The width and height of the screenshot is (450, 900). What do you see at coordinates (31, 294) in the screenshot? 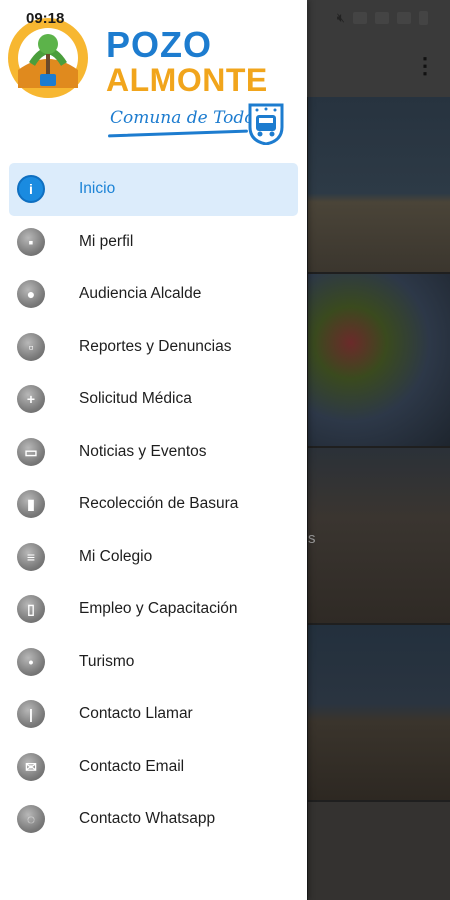
I see `person-icon: ●` at bounding box center [31, 294].